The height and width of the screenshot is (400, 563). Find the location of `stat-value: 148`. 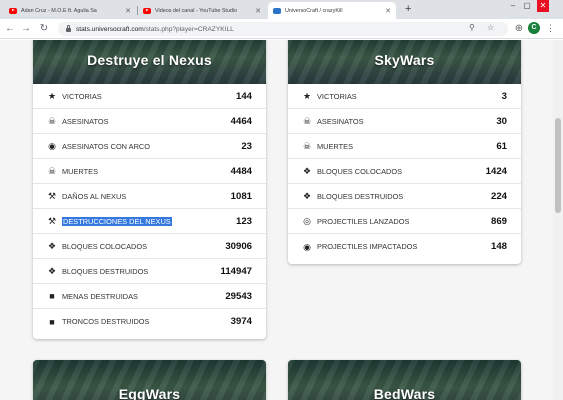

stat-value: 148 is located at coordinates (498, 246).